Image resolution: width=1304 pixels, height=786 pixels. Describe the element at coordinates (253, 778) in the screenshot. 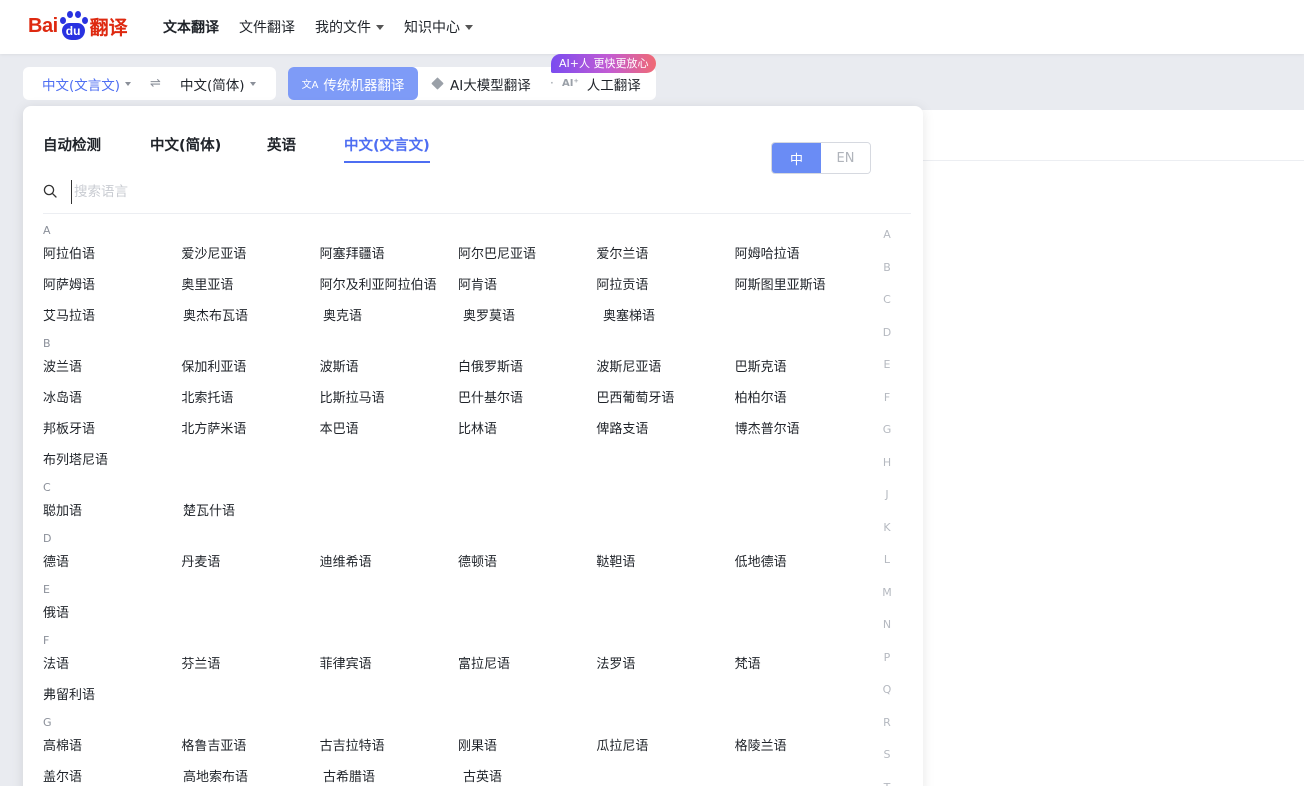

I see `language-option: 高地索布语` at that location.